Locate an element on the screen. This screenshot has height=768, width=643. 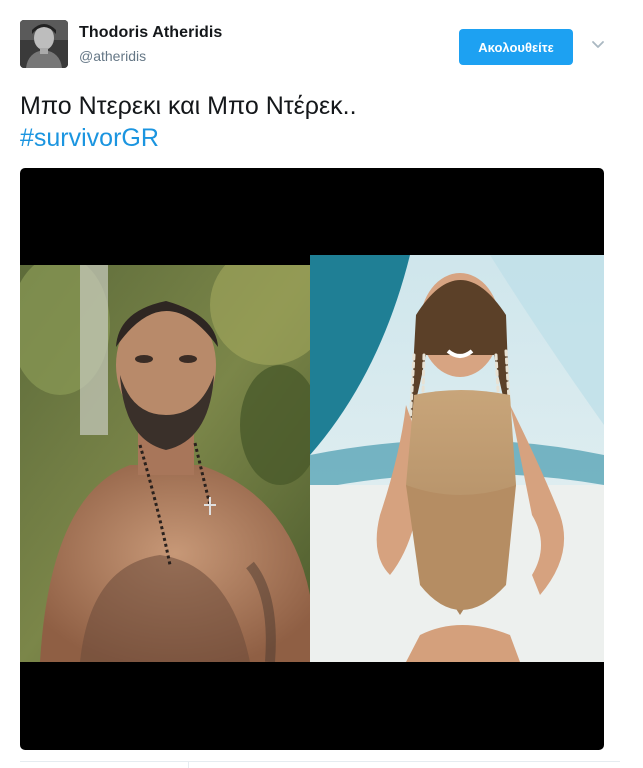
avatar is located at coordinates (44, 44).